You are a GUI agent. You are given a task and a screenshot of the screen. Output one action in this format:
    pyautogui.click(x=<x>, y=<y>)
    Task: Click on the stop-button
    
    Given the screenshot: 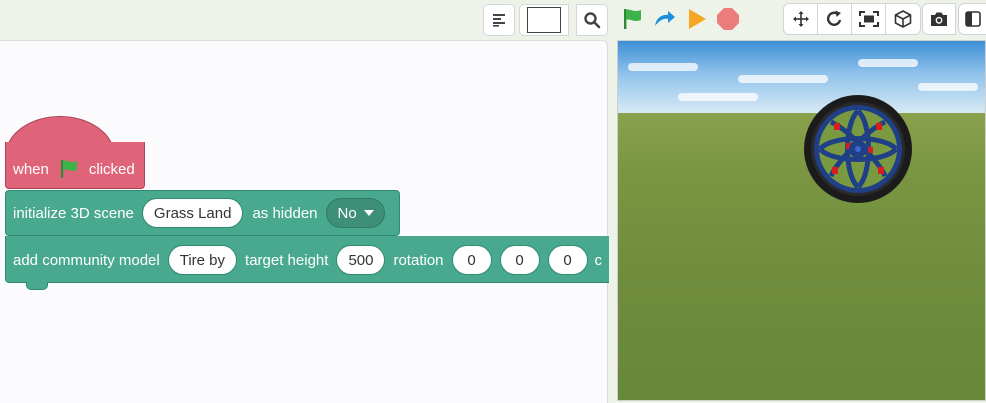 What is the action you would take?
    pyautogui.click(x=728, y=19)
    